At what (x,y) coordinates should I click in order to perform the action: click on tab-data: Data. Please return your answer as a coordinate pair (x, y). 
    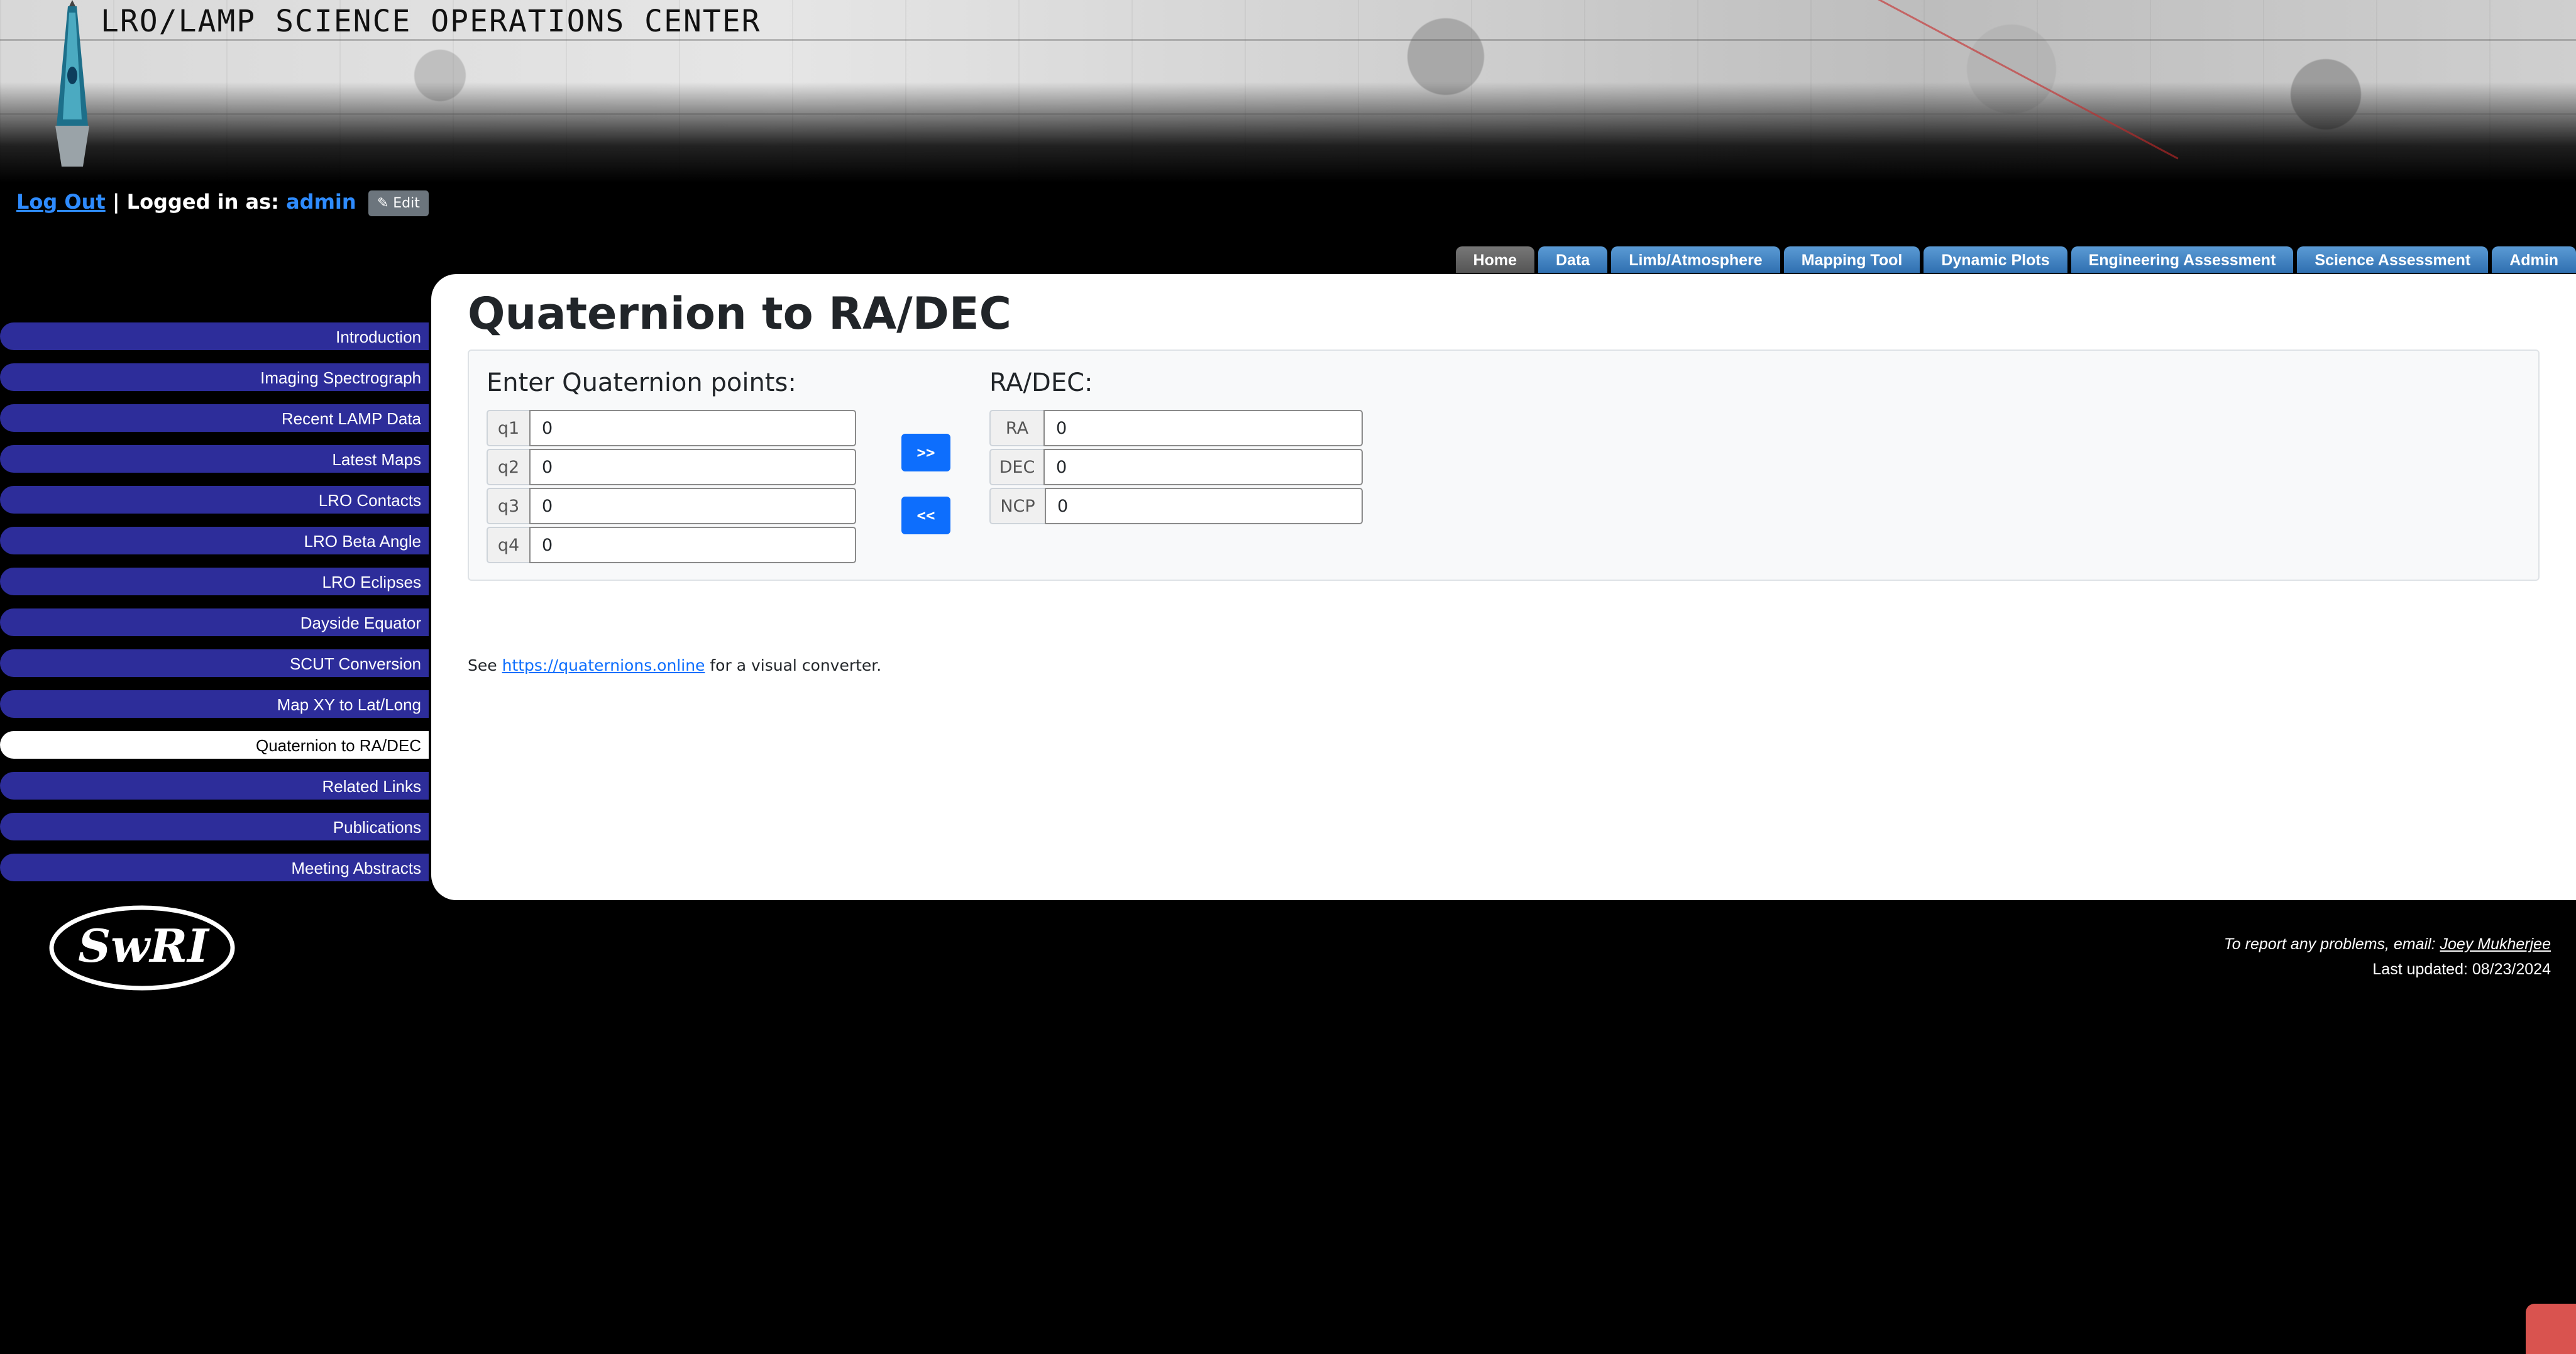
    Looking at the image, I should click on (1573, 259).